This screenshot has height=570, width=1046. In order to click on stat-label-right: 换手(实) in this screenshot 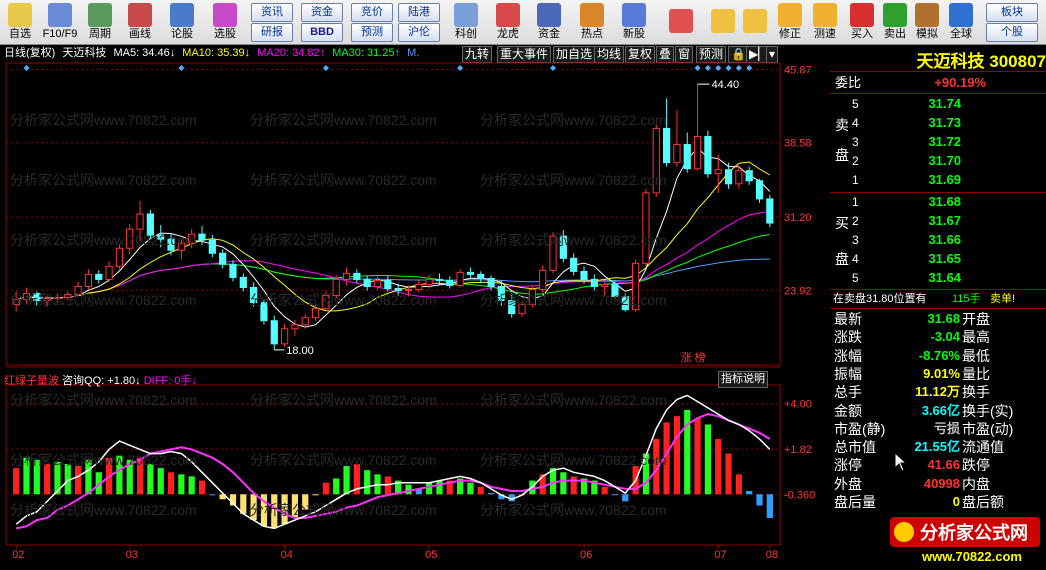, I will do `click(988, 410)`.